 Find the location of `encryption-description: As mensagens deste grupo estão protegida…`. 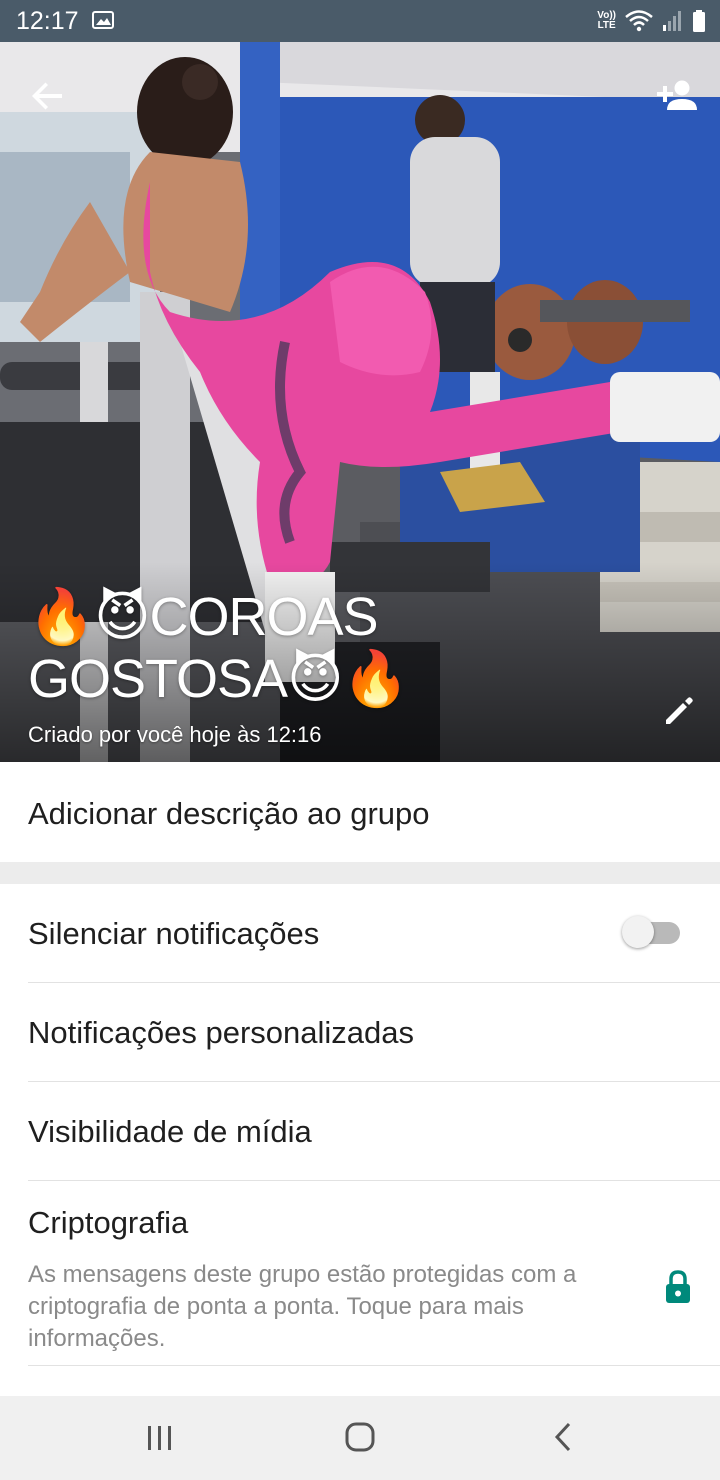

encryption-description: As mensagens deste grupo estão protegida… is located at coordinates (302, 1306).